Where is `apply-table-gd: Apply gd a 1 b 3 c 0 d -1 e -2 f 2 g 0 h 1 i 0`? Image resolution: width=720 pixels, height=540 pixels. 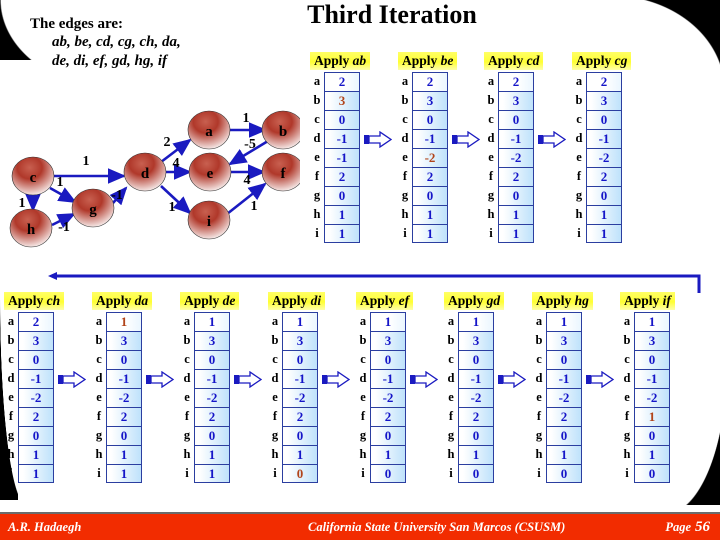 apply-table-gd: Apply gd a 1 b 3 c 0 d -1 e -2 f 2 g 0 h 1 i 0 is located at coordinates (485, 387).